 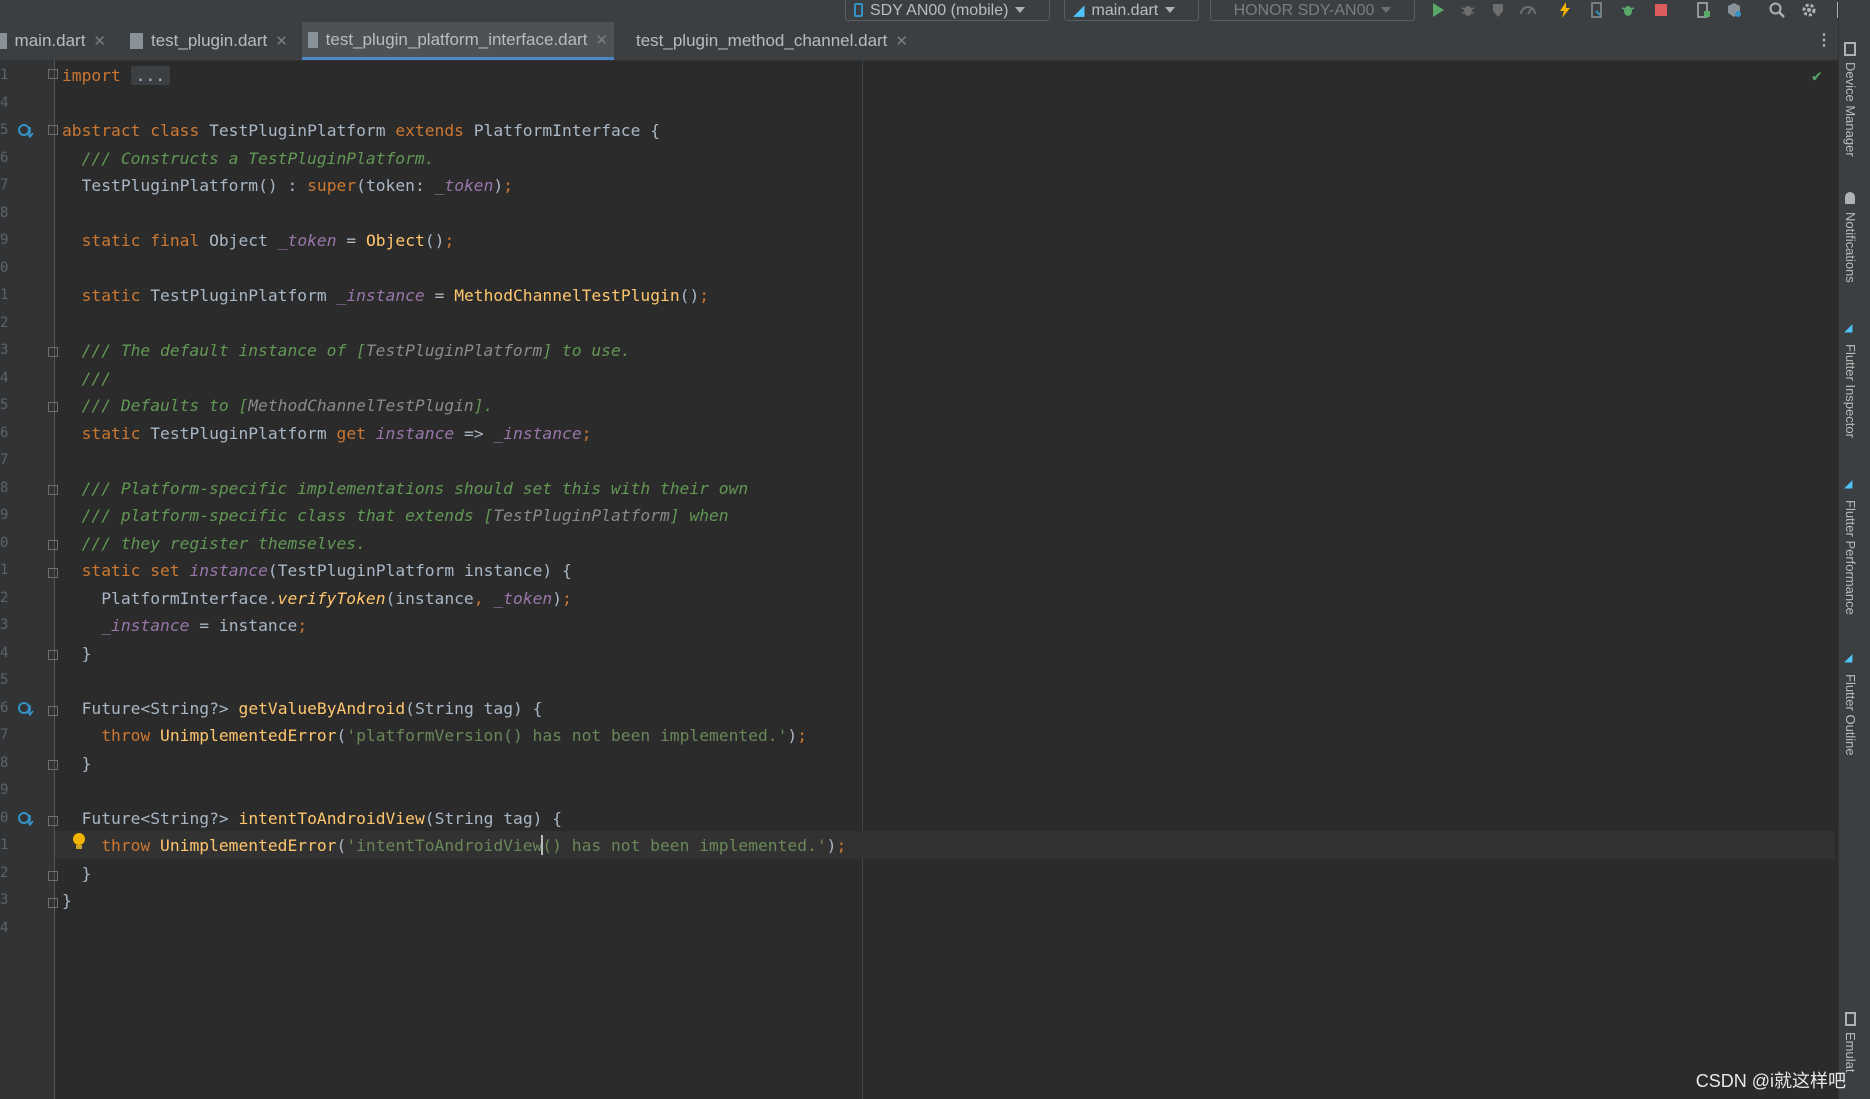 I want to click on tab-test-plugin-method-channel-dart: test_plugin_method_channel.dart ✕, so click(x=767, y=41).